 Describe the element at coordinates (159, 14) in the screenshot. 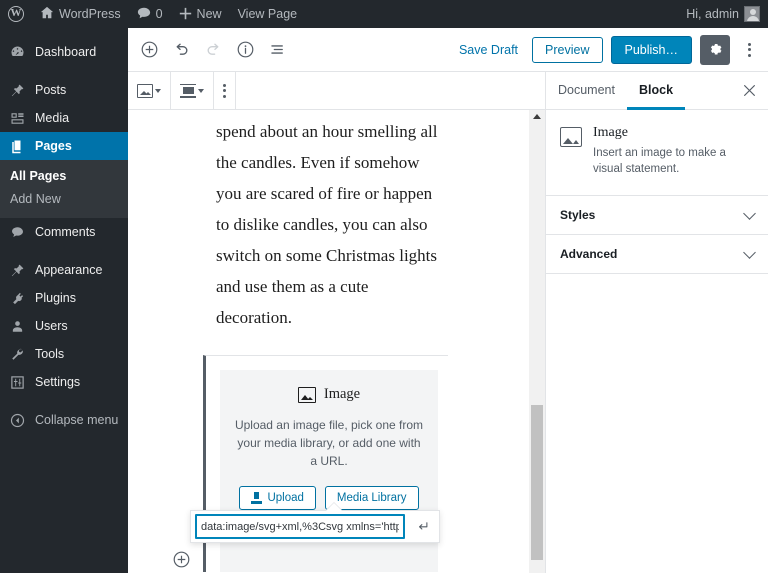

I see `comments-count: 0` at that location.